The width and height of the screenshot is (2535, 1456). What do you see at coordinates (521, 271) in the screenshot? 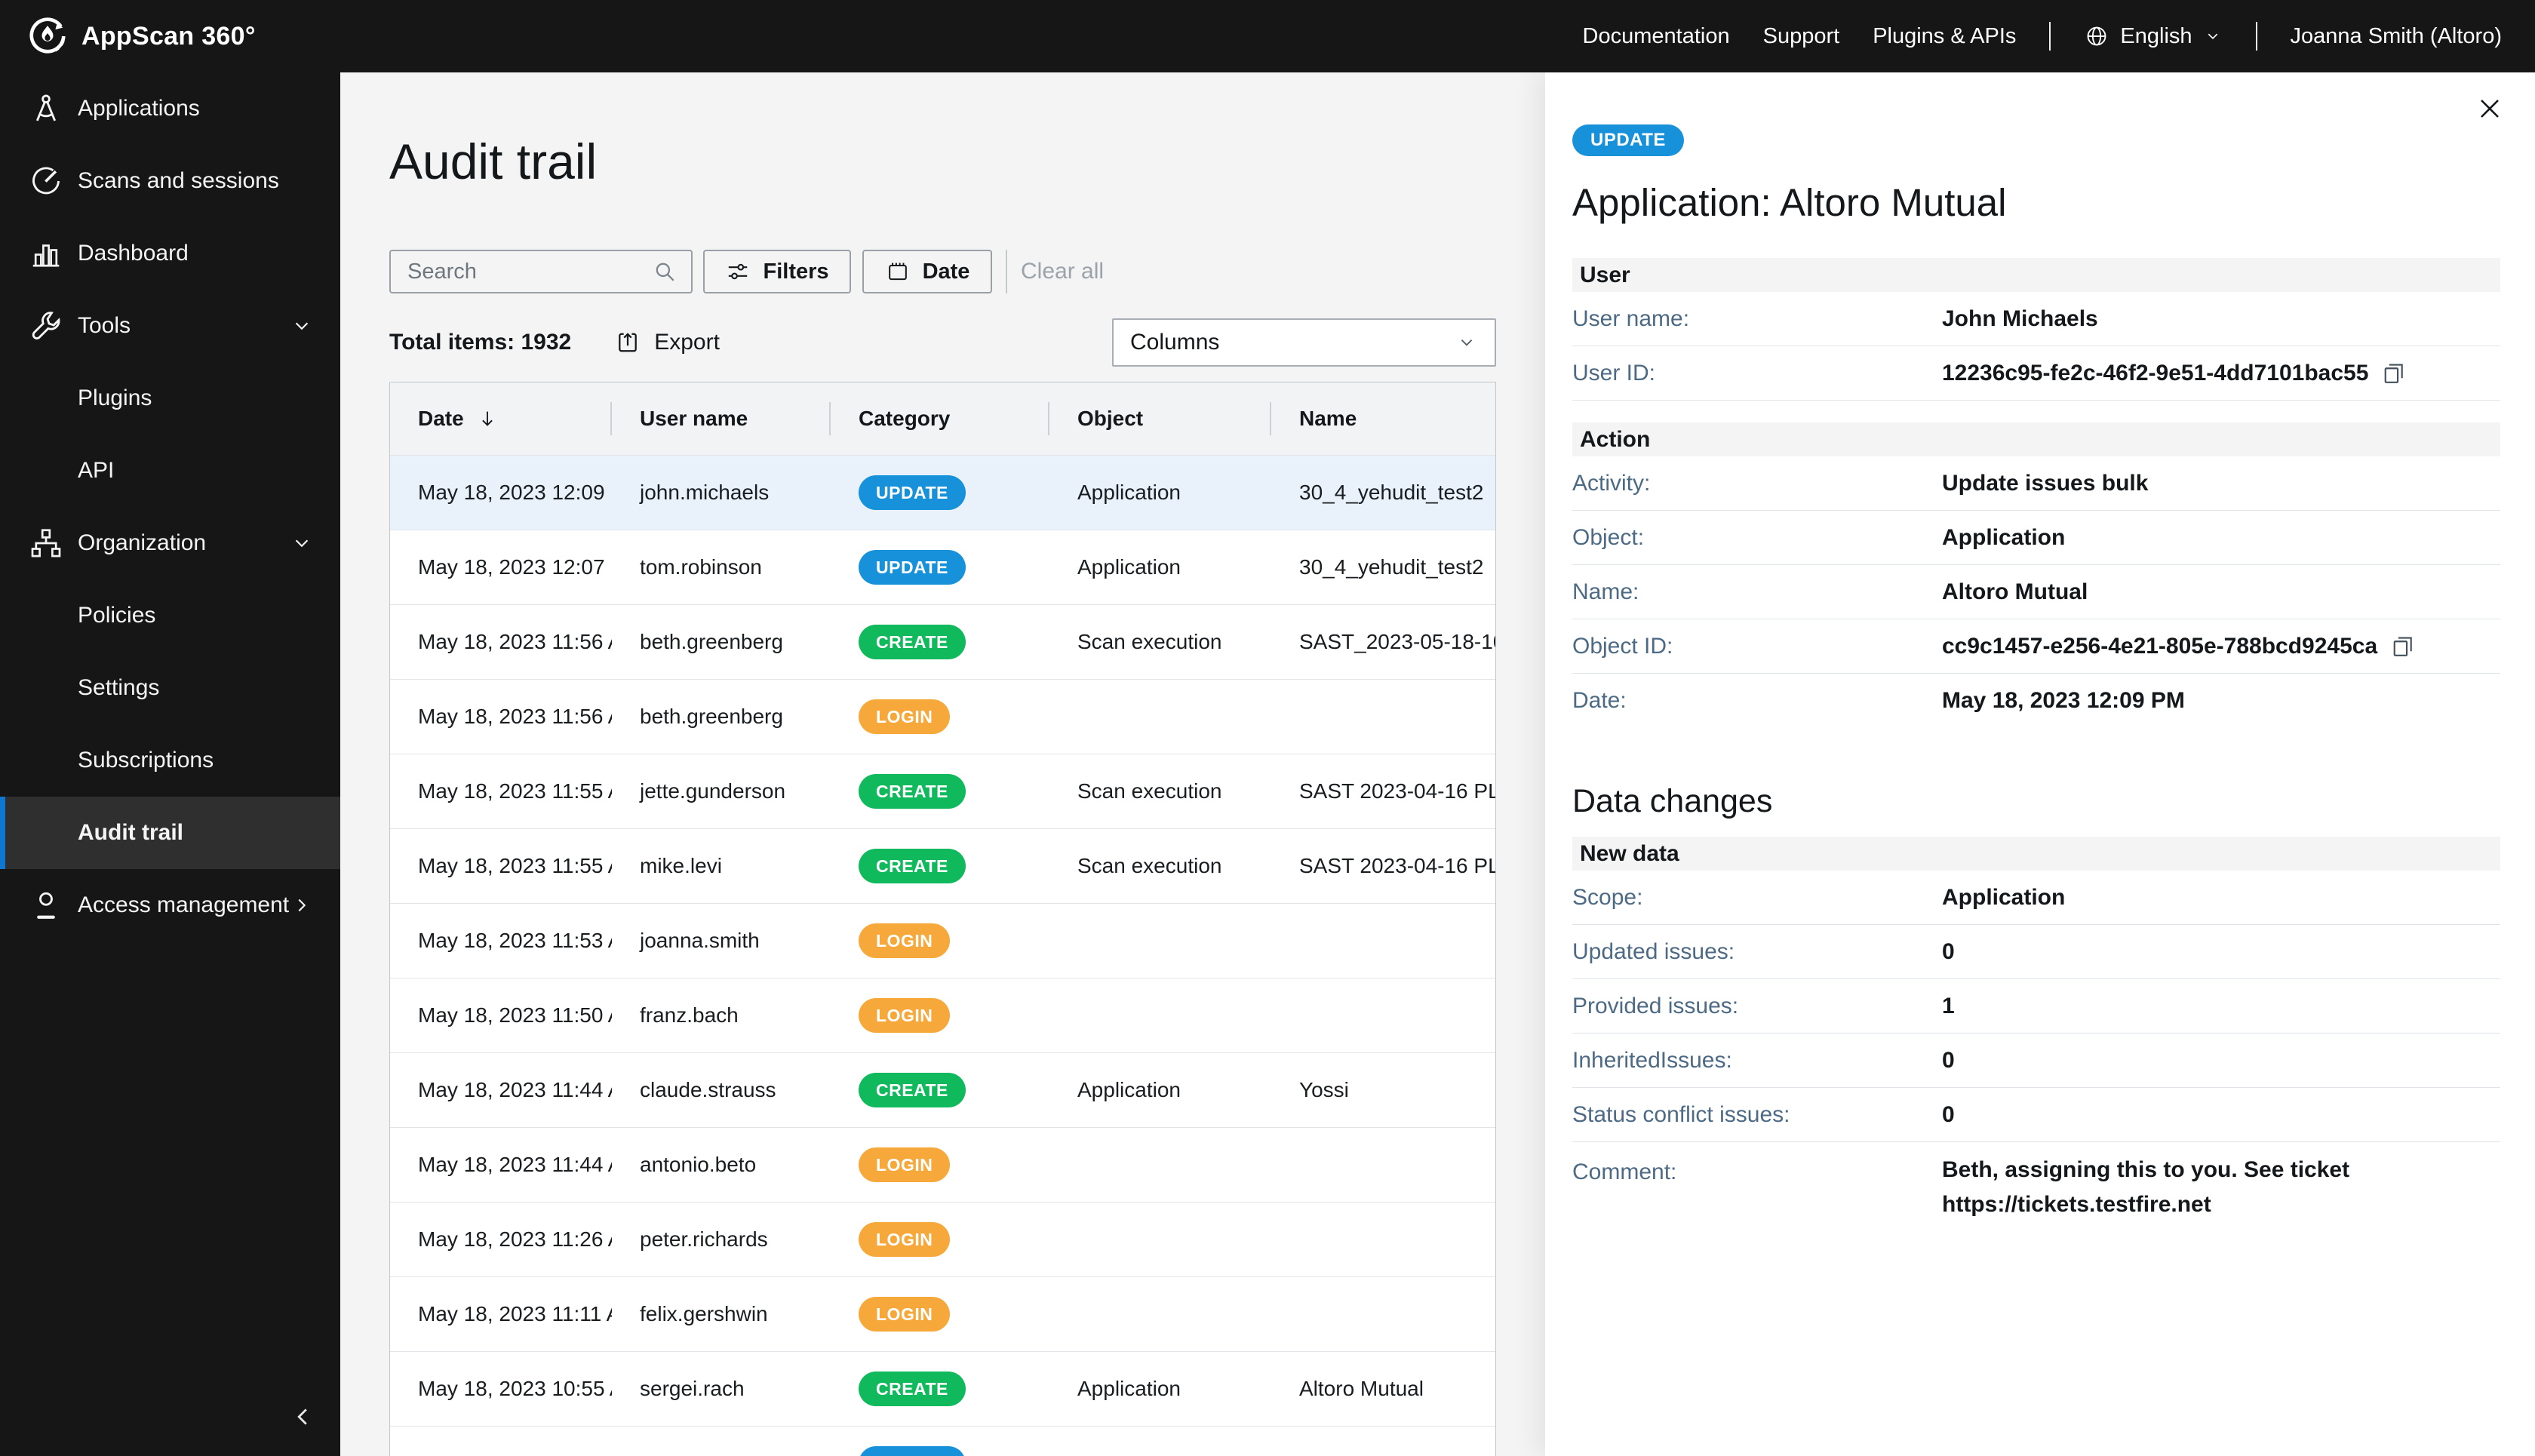
I see `search-input` at bounding box center [521, 271].